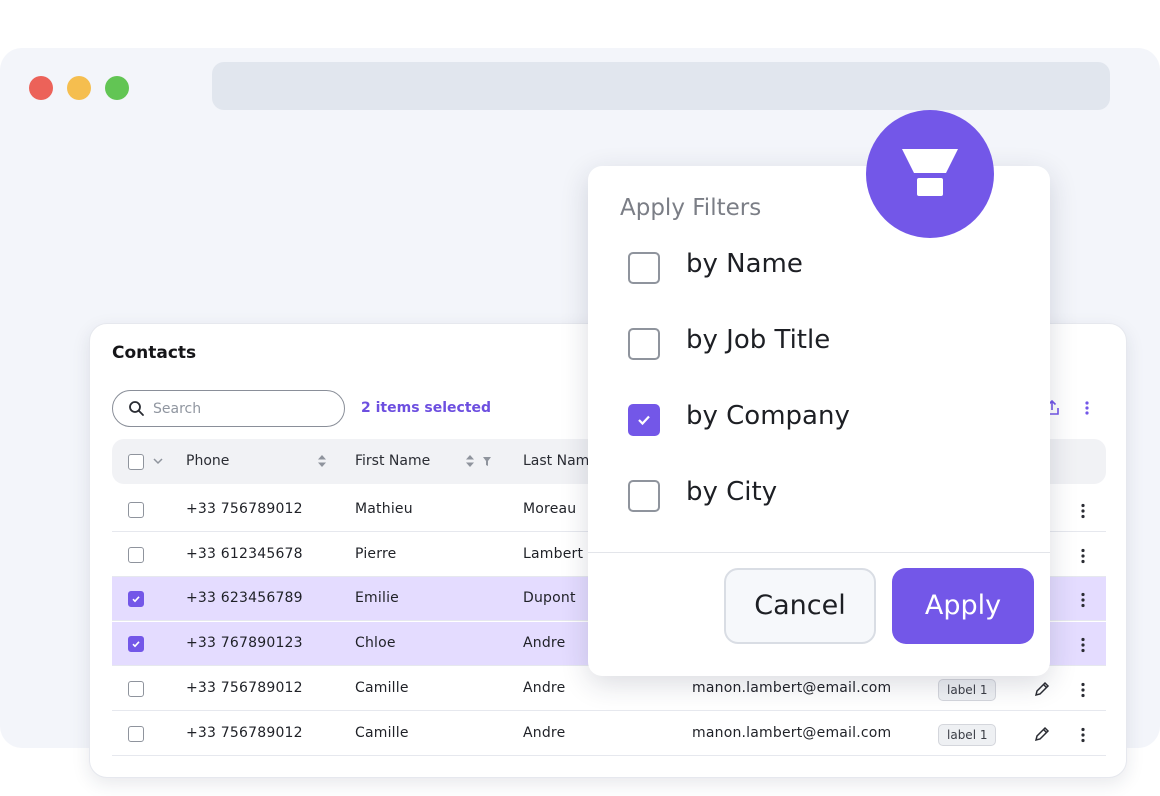 This screenshot has width=1160, height=796. I want to click on cell-phone: +33 612345678, so click(244, 553).